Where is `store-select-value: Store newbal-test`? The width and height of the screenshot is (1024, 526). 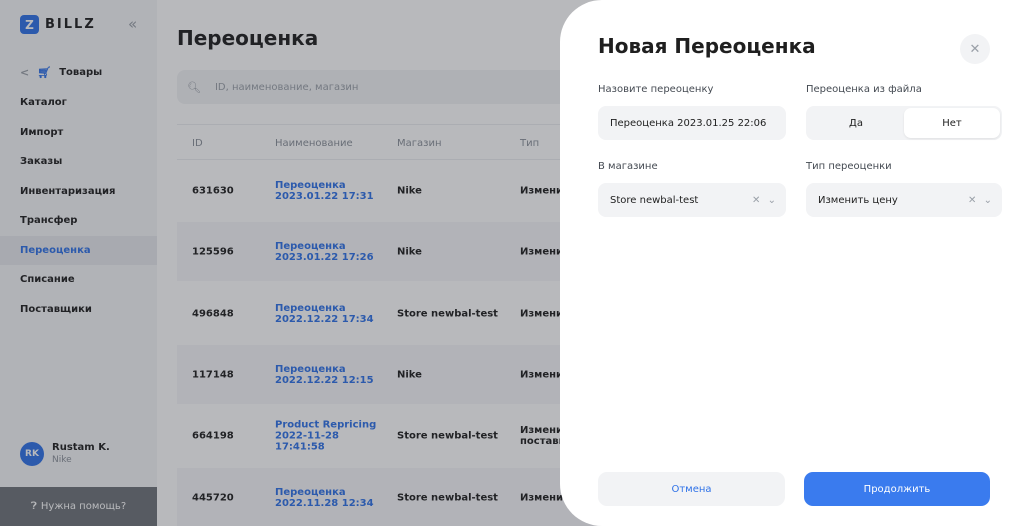 store-select-value: Store newbal-test is located at coordinates (654, 200).